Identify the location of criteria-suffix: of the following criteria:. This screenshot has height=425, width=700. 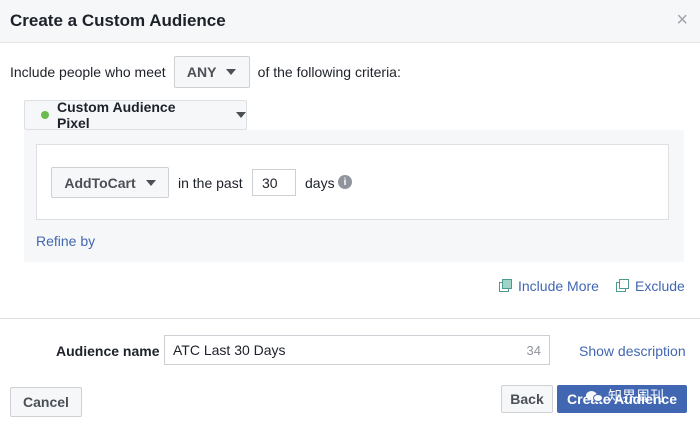
(329, 72).